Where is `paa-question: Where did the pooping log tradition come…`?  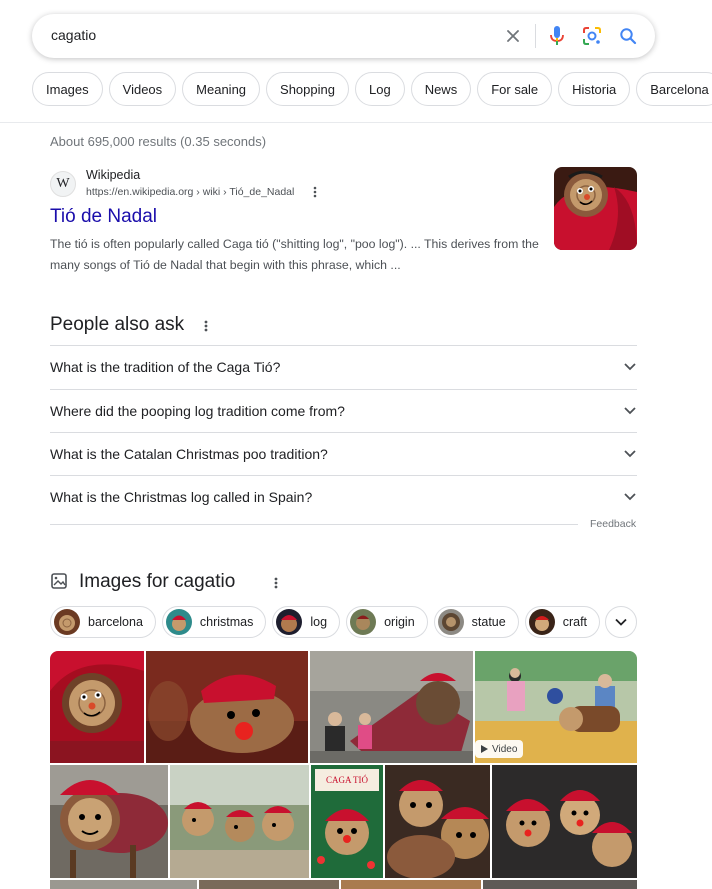
paa-question: Where did the pooping log tradition come… is located at coordinates (343, 410).